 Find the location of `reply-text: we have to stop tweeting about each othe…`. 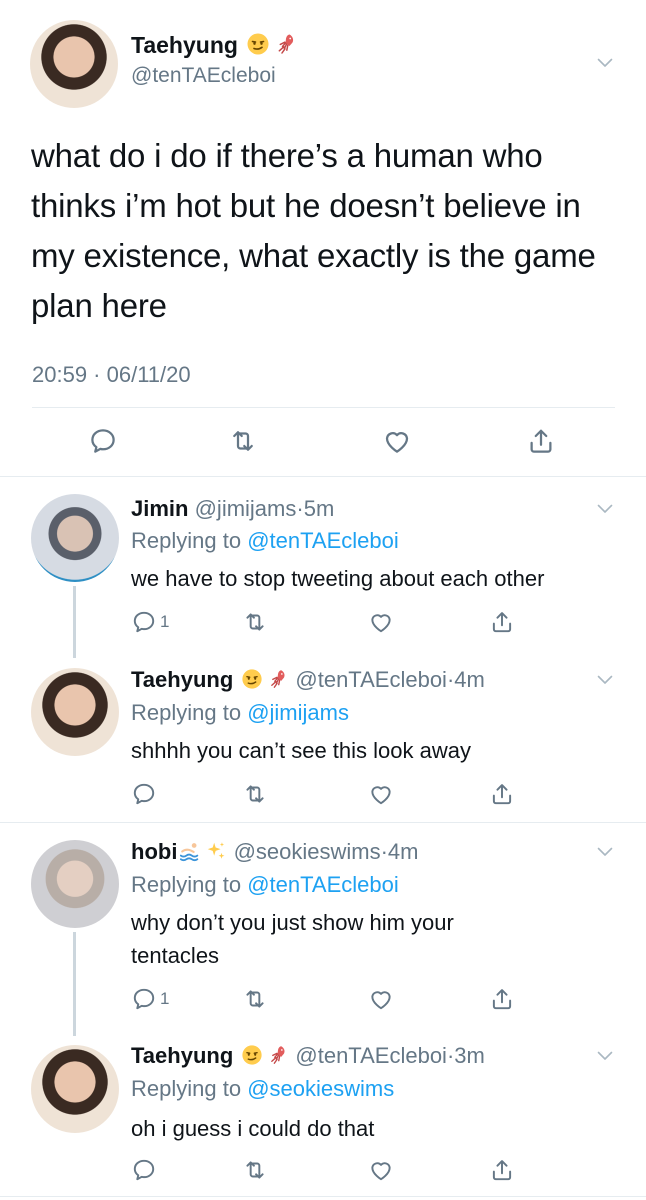

reply-text: we have to stop tweeting about each othe… is located at coordinates (338, 578).